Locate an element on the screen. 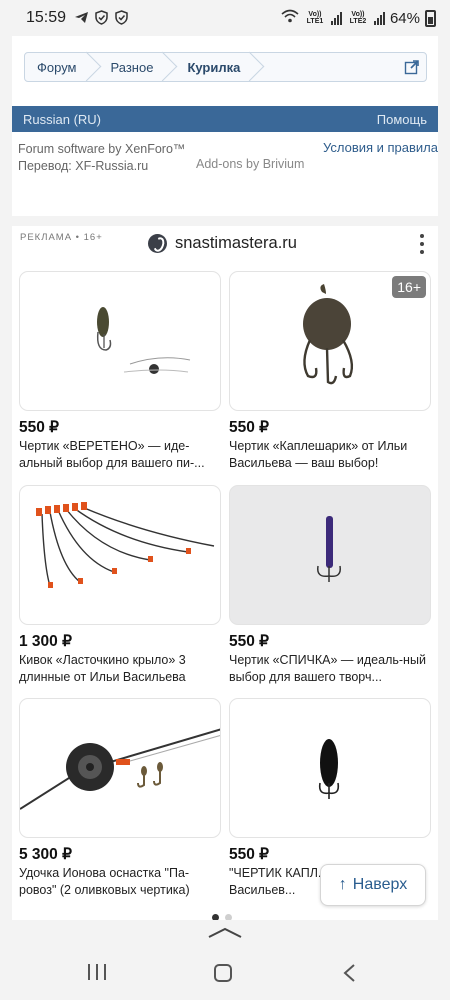 This screenshot has height=1000, width=450. addons-credit: Add-ons by Brivium is located at coordinates (250, 164).